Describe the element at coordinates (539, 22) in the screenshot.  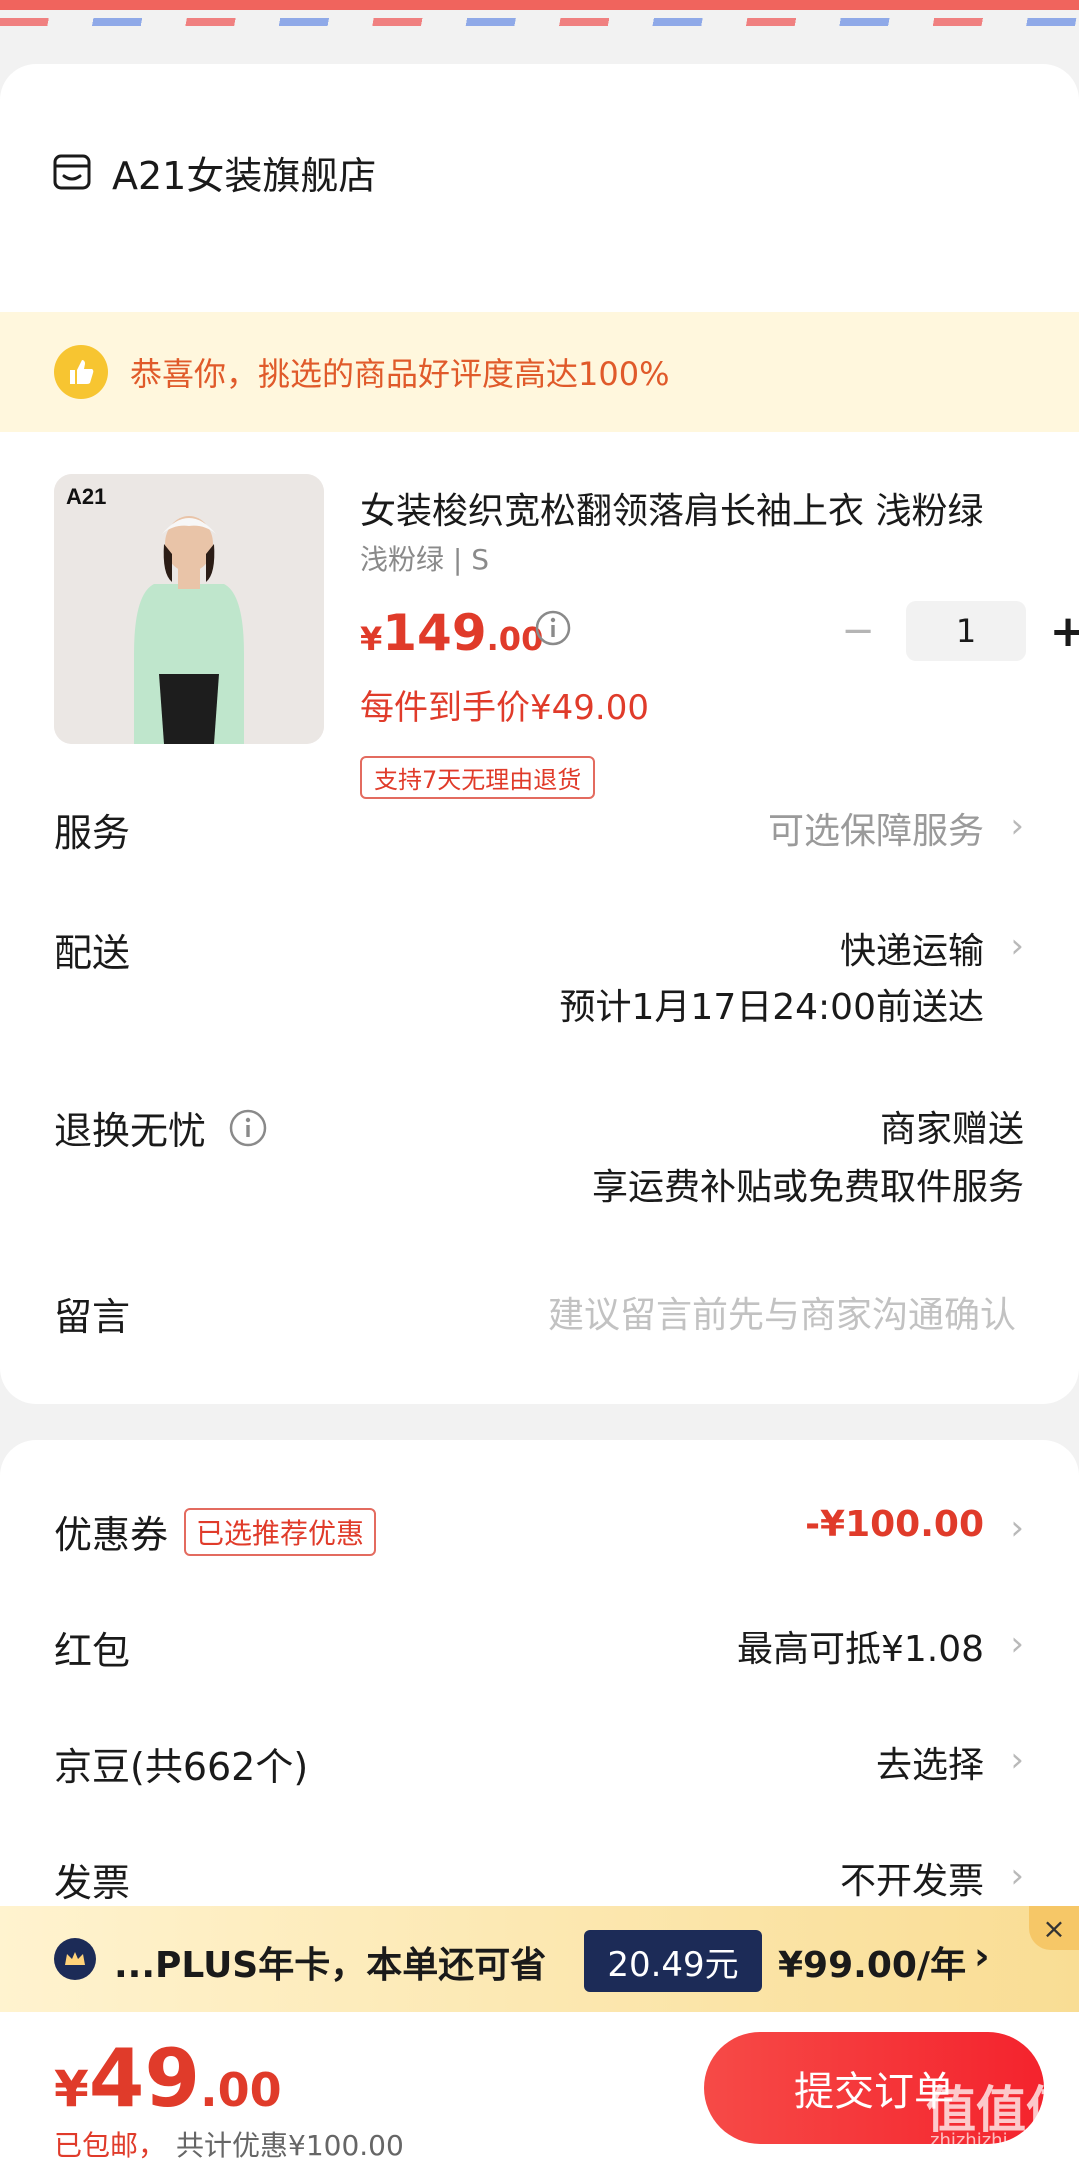
I see `airmail-stripes` at that location.